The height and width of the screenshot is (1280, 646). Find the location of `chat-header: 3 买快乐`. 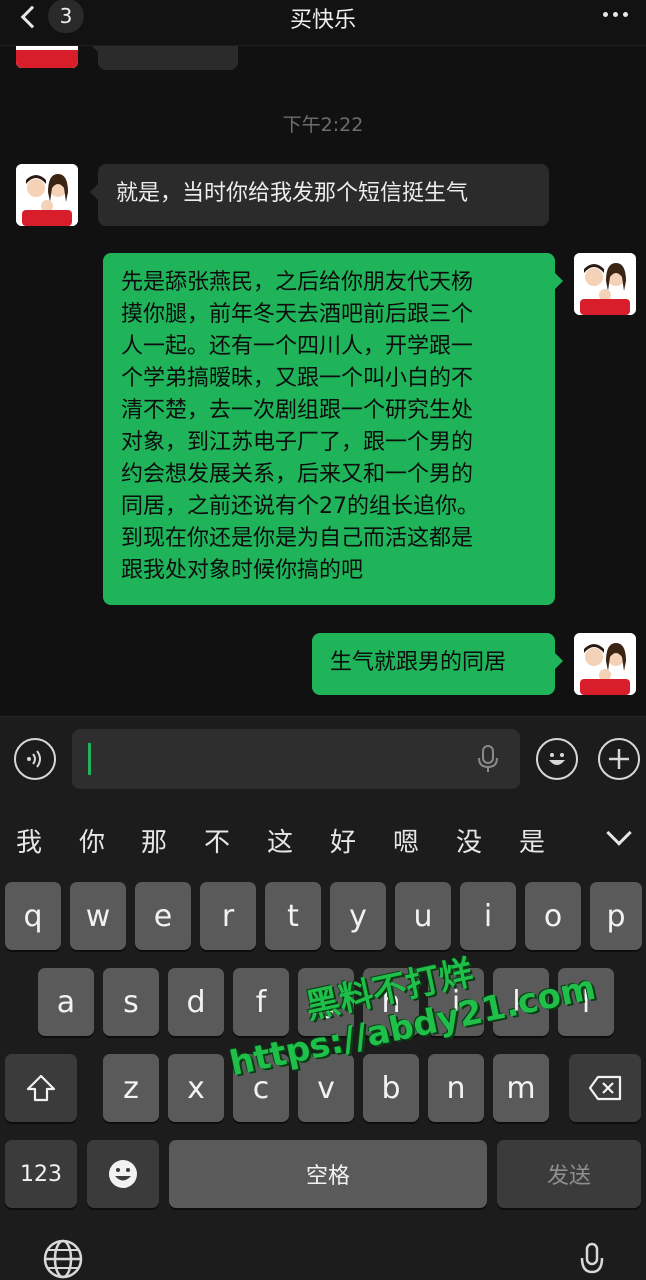

chat-header: 3 买快乐 is located at coordinates (323, 23).